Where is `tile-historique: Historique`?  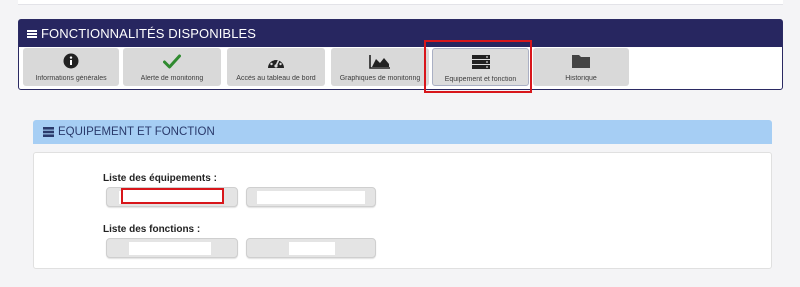 tile-historique: Historique is located at coordinates (581, 67).